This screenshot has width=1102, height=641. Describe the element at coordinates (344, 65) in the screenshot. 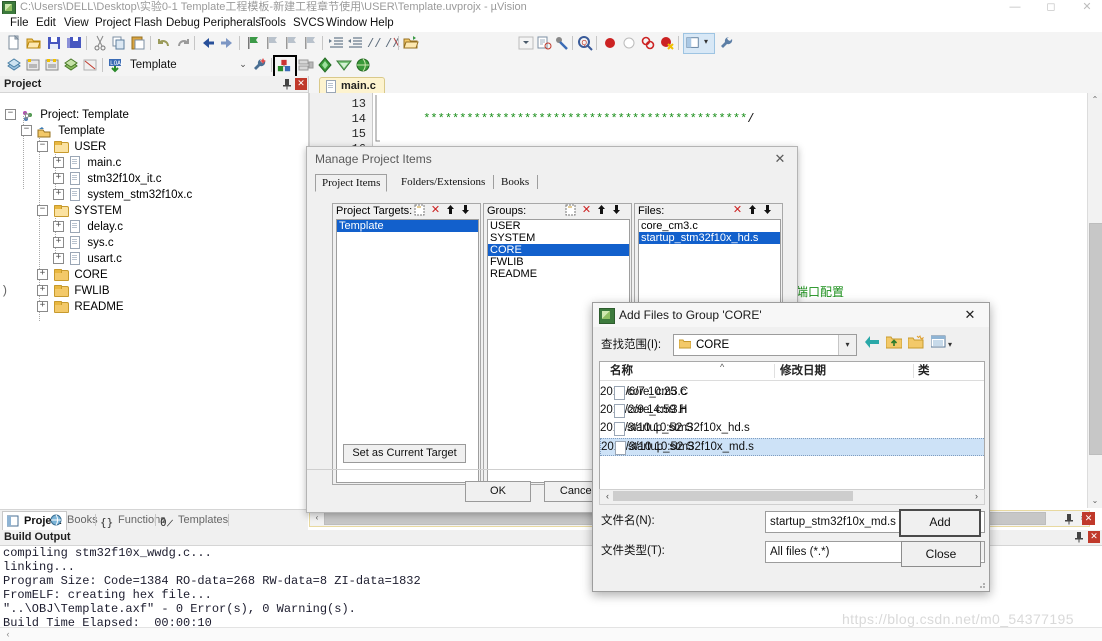

I see `pack-installer-icon` at that location.